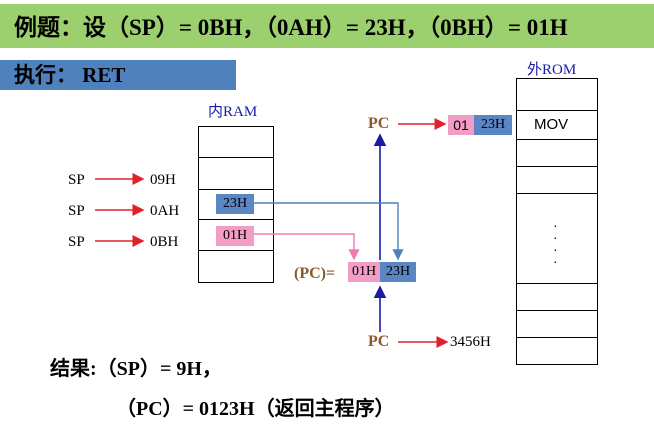 The height and width of the screenshot is (424, 654). I want to click on high-byte-transfer, so click(307, 247).